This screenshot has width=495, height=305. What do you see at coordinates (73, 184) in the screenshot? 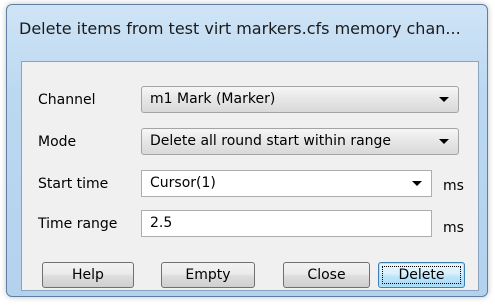
I see `start-time-label: Start time` at bounding box center [73, 184].